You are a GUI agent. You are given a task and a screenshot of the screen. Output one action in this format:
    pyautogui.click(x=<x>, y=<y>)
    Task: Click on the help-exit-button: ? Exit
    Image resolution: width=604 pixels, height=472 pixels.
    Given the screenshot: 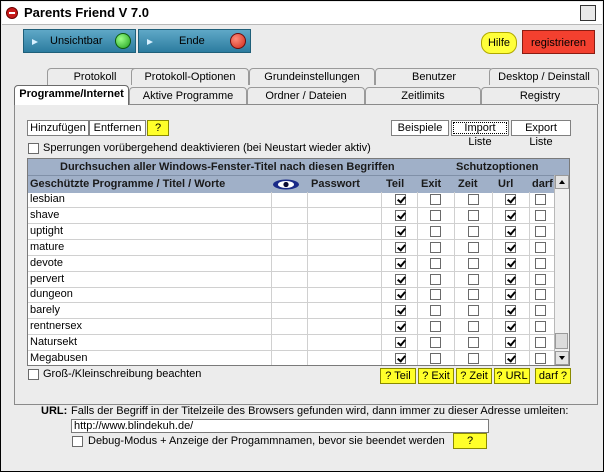 What is the action you would take?
    pyautogui.click(x=436, y=376)
    